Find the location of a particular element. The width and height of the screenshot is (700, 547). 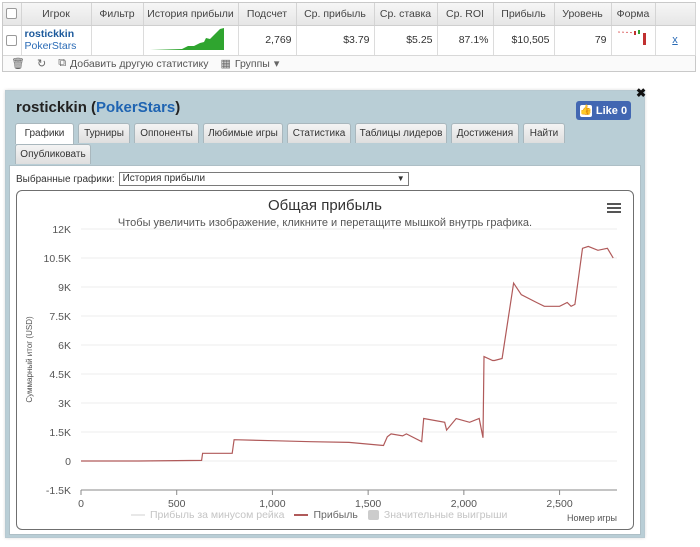

facebook-like-button: 👍 Like 0 is located at coordinates (603, 110).